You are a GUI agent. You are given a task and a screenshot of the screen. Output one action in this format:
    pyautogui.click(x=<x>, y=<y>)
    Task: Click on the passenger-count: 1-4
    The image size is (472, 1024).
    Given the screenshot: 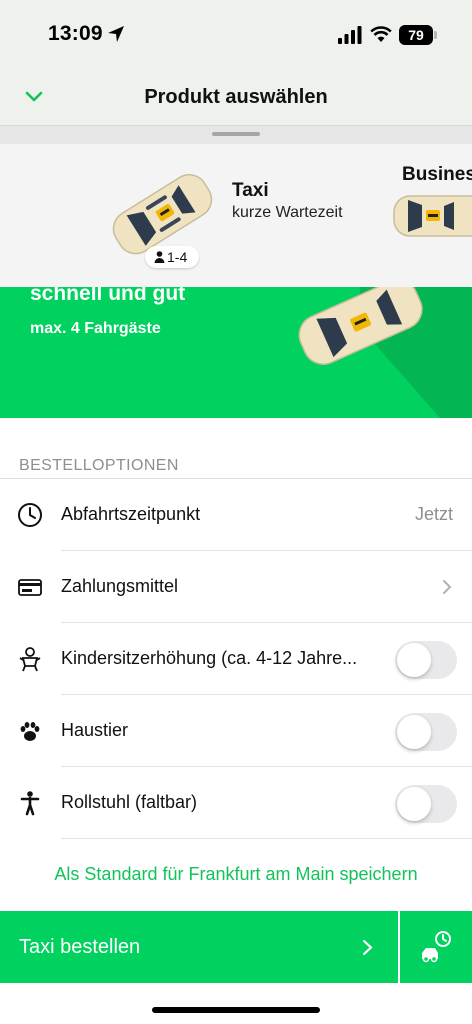 What is the action you would take?
    pyautogui.click(x=177, y=257)
    